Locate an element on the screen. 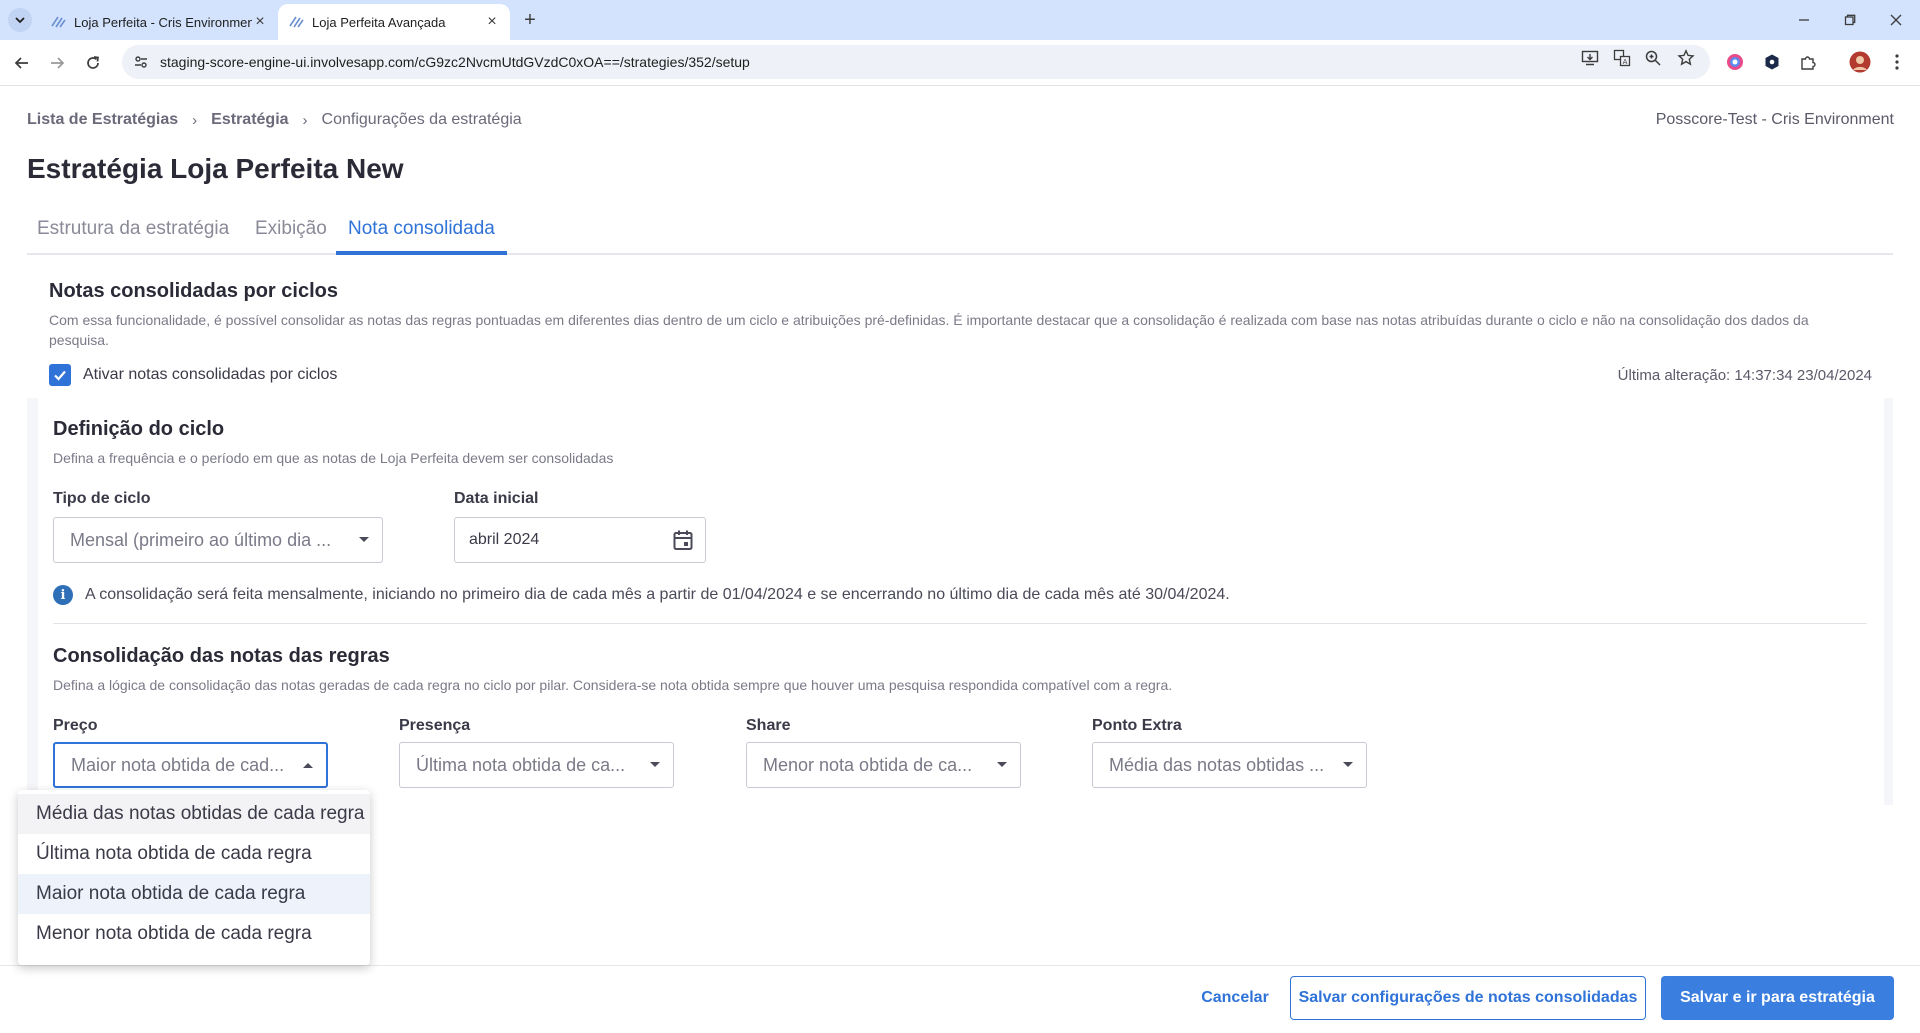 The height and width of the screenshot is (1033, 1920). tab-list-chevron-icon is located at coordinates (20, 20).